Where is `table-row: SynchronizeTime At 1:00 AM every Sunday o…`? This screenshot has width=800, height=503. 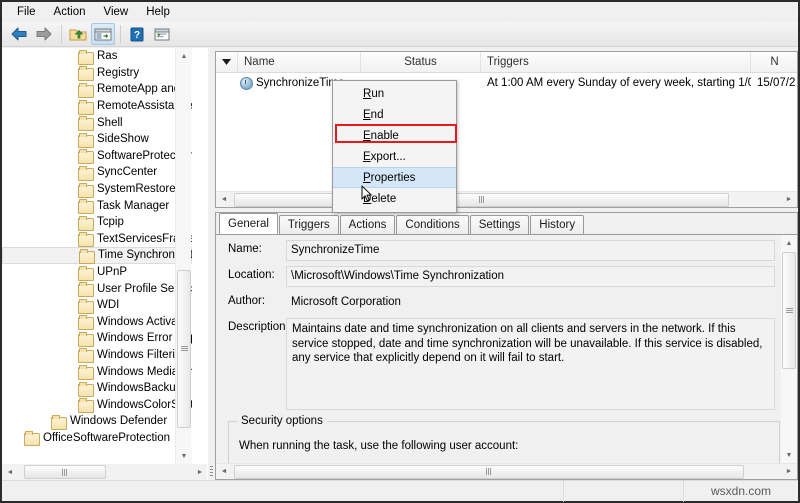
table-row: SynchronizeTime At 1:00 AM every Sunday o… is located at coordinates (506, 83).